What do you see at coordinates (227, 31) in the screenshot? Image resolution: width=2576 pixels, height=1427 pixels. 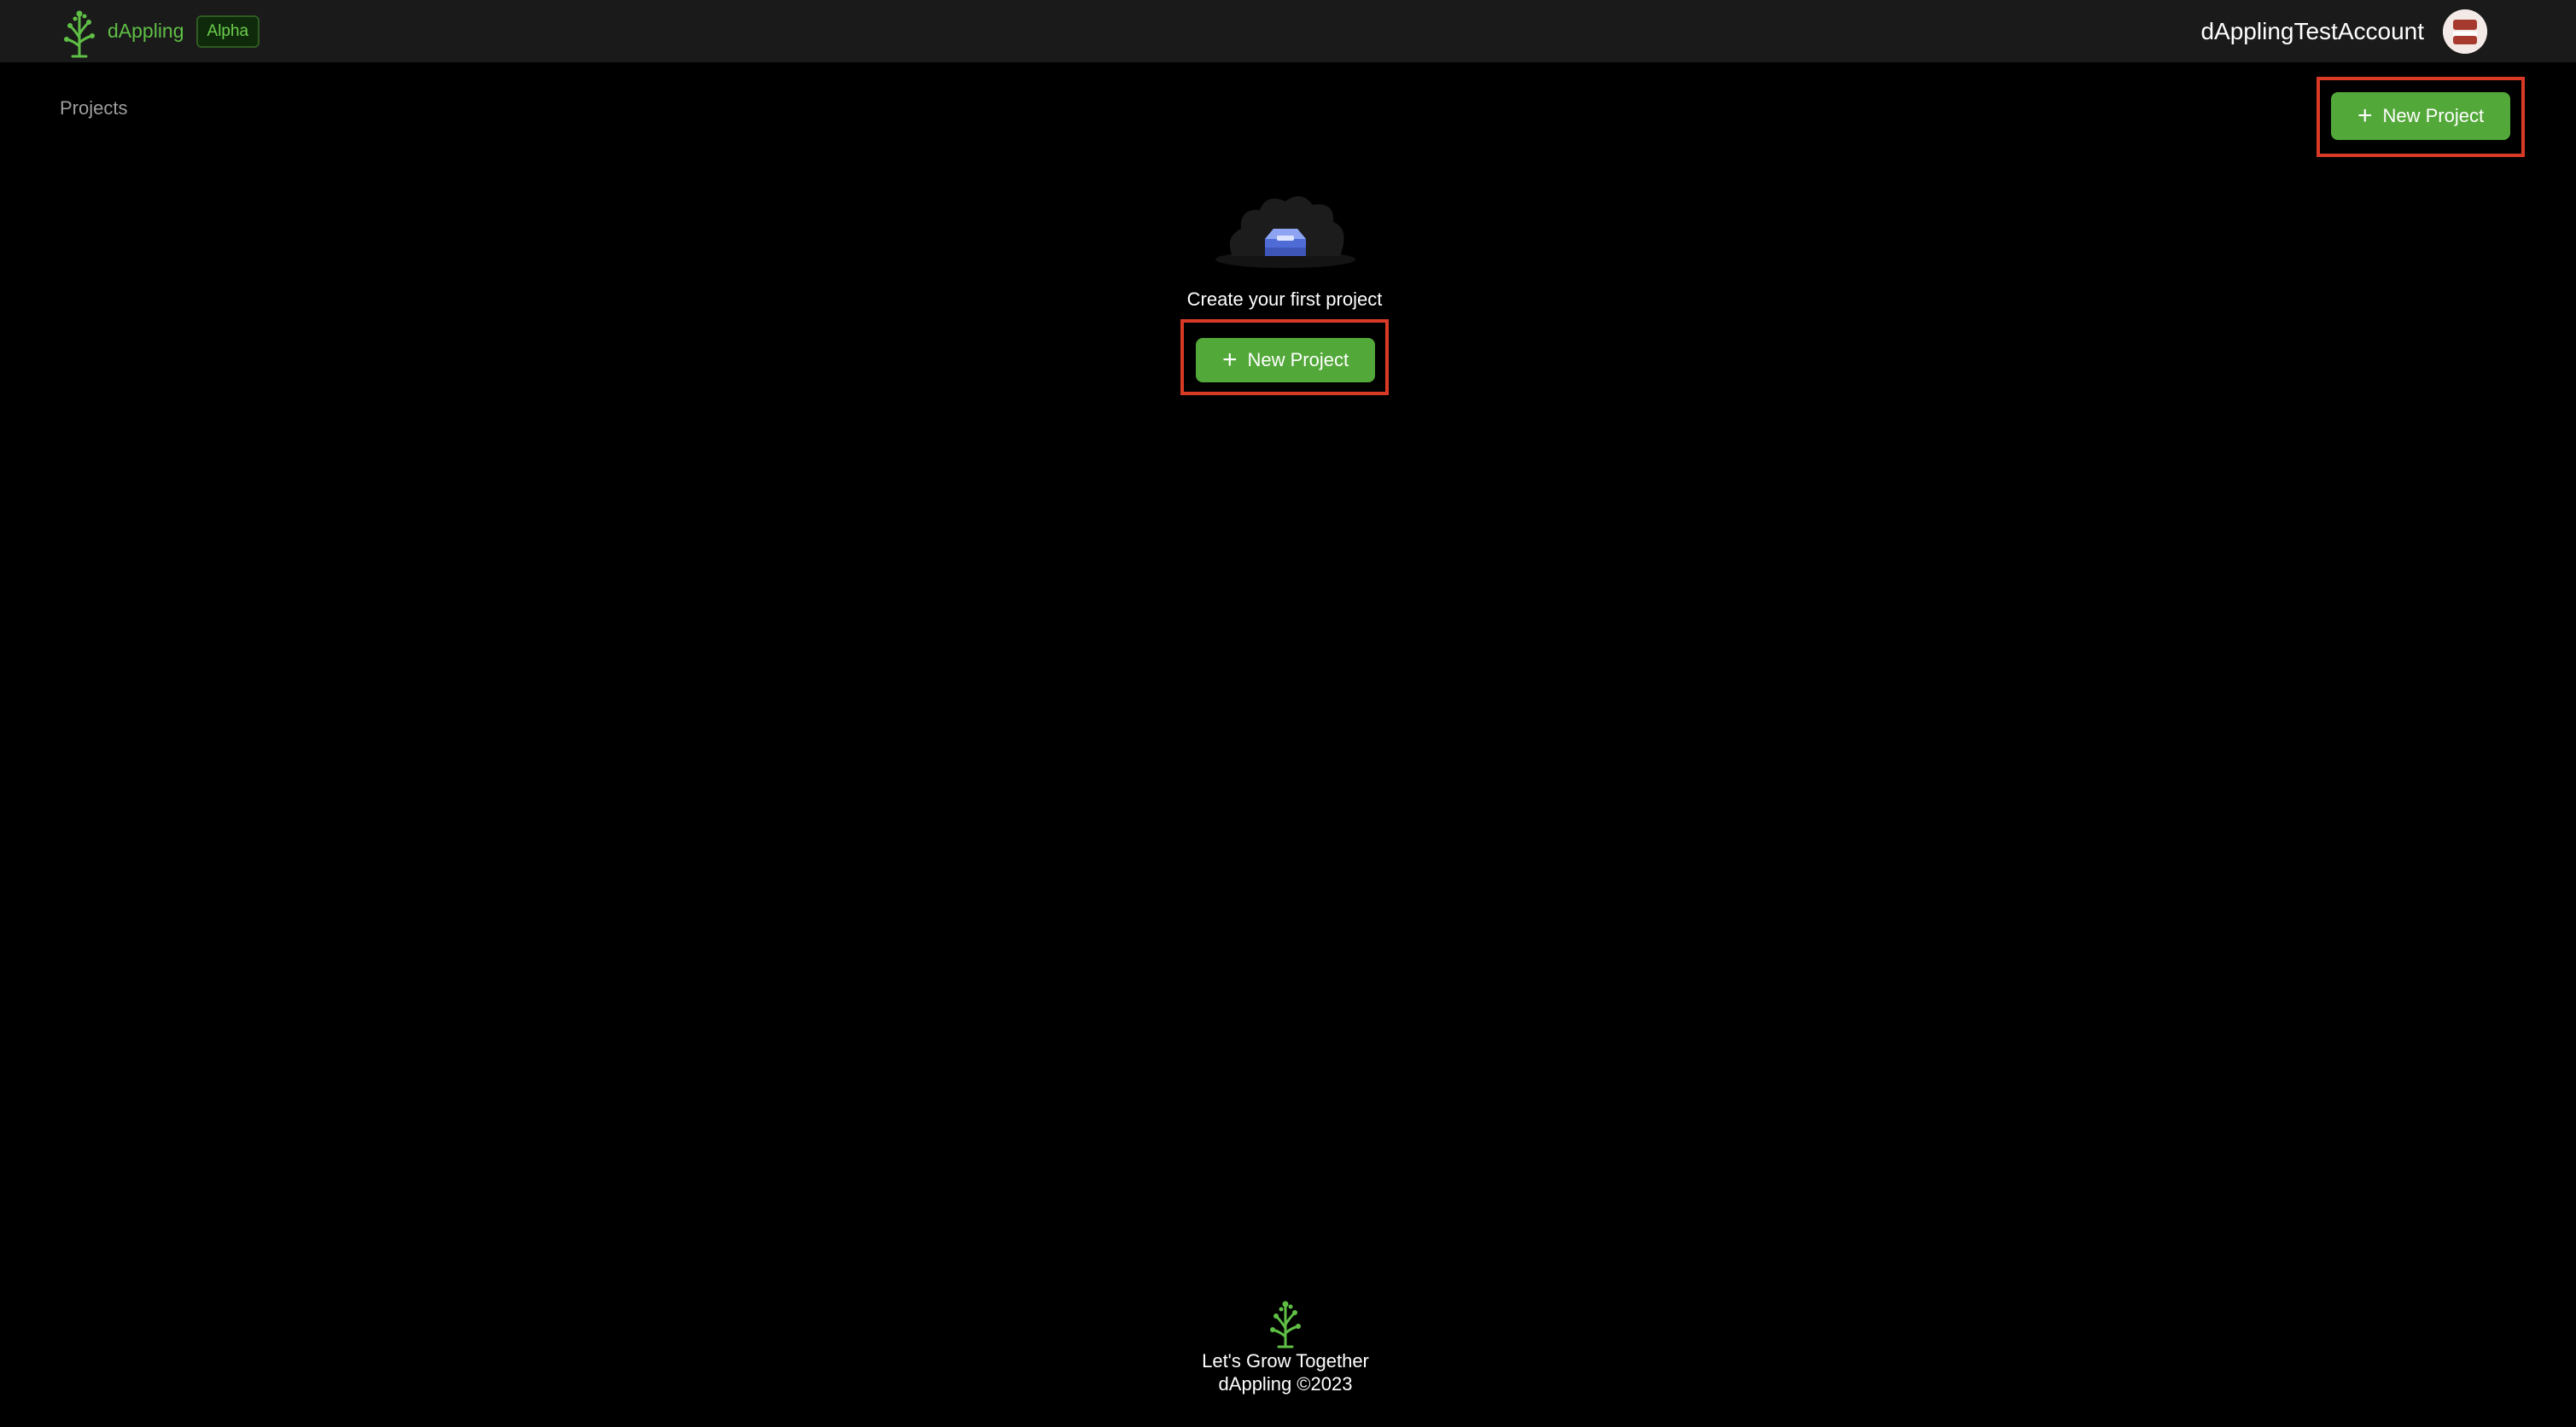 I see `alpha-badge: Alpha` at bounding box center [227, 31].